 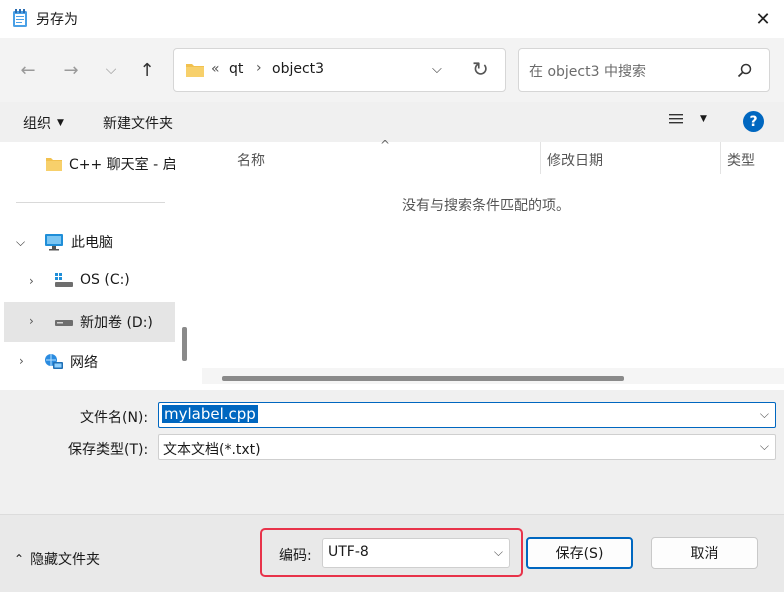 I want to click on forward-button: →, so click(x=71, y=70).